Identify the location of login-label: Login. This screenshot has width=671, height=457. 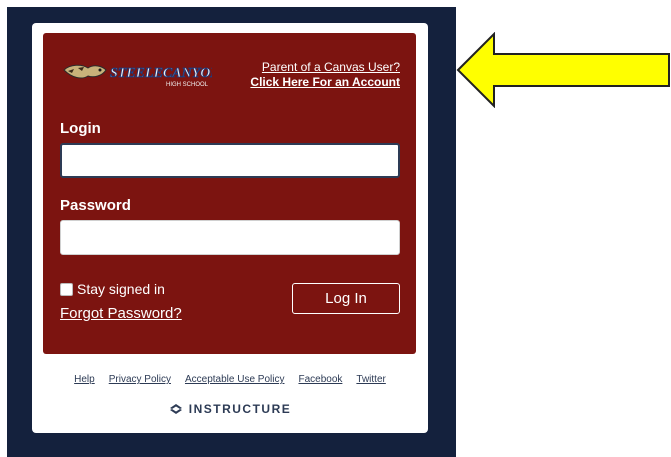
(80, 128).